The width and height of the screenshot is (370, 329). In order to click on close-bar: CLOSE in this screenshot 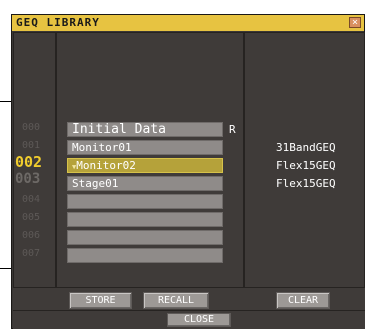, I will do `click(189, 319)`.